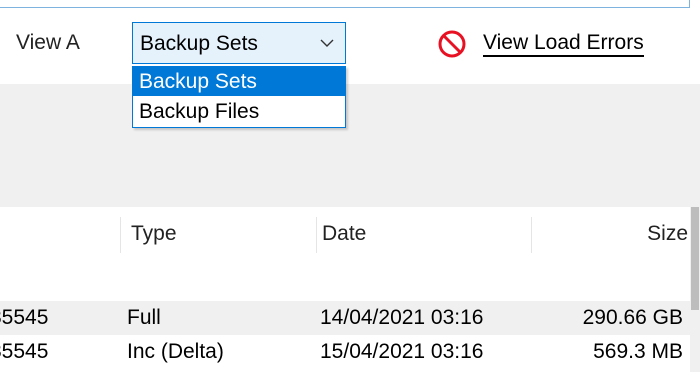 This screenshot has width=700, height=372. Describe the element at coordinates (345, 4) in the screenshot. I see `panel-border` at that location.